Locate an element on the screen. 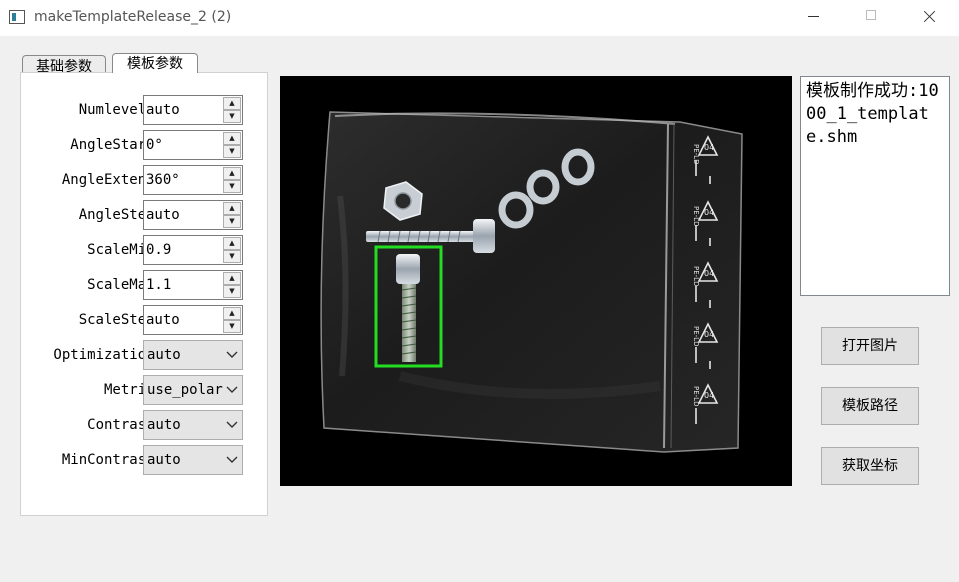 Image resolution: width=959 pixels, height=582 pixels. param-row: ScaleMax: 1.1 ▲ ▼ is located at coordinates (144, 285).